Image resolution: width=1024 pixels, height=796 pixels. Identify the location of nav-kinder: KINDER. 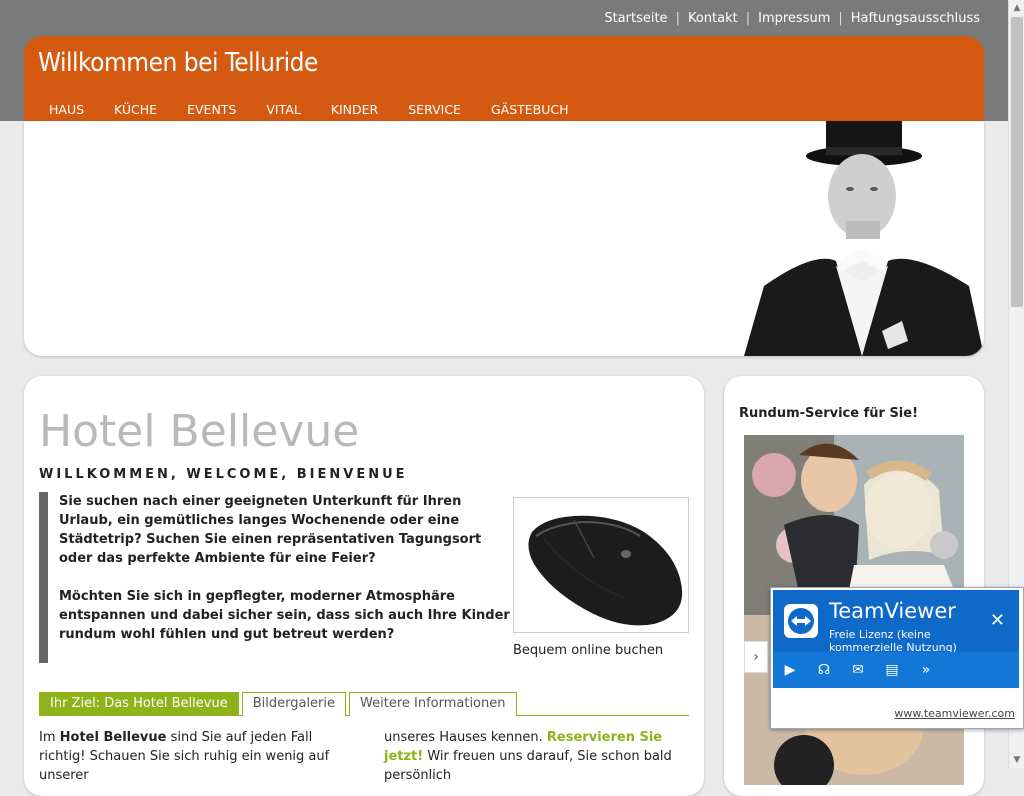
(354, 109).